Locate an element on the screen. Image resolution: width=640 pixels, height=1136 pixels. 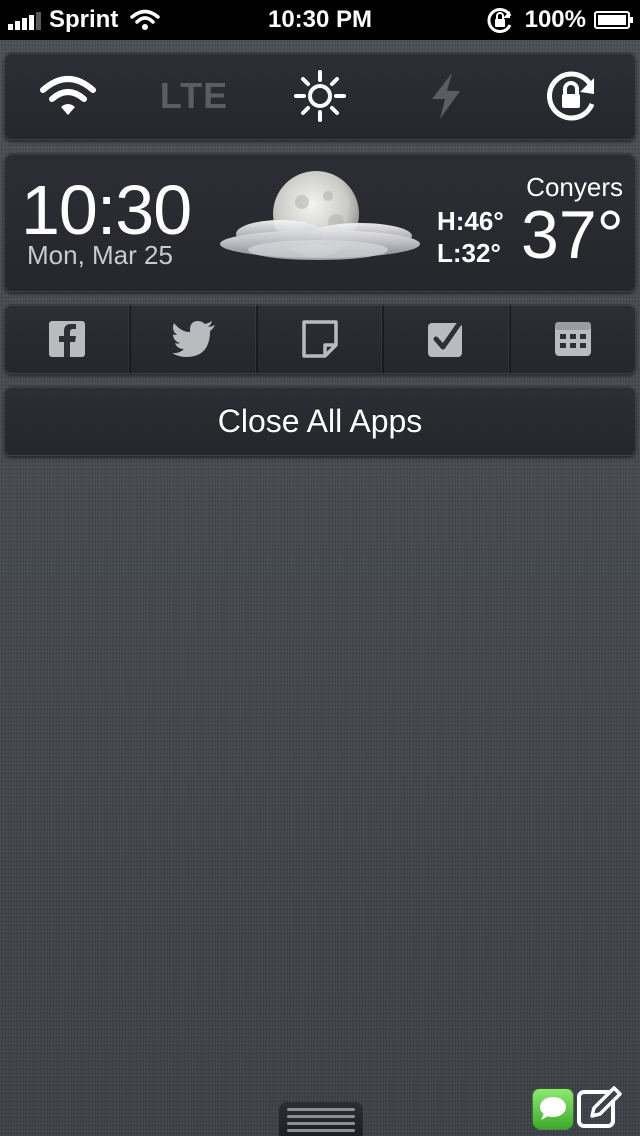
status-right: 100% is located at coordinates (559, 20).